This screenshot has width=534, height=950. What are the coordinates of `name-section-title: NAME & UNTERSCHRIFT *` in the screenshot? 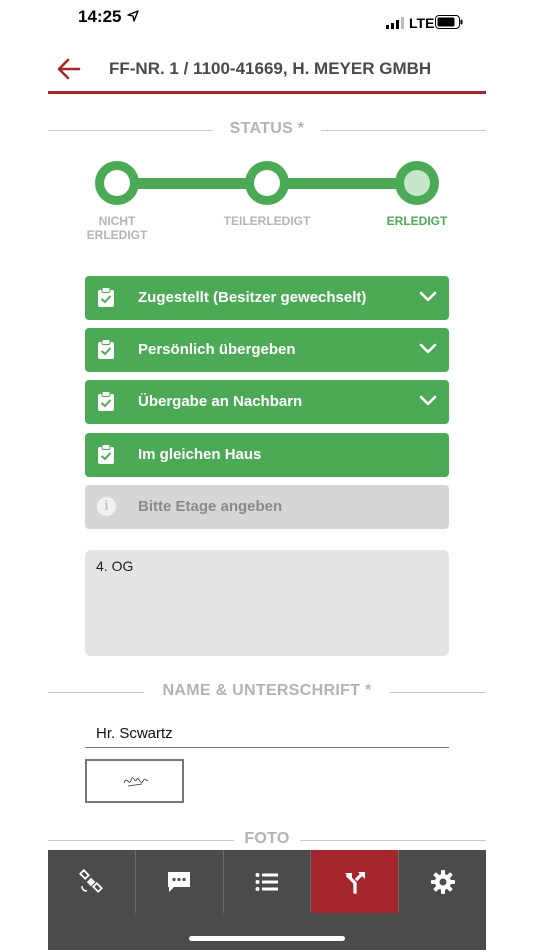 It's located at (267, 690).